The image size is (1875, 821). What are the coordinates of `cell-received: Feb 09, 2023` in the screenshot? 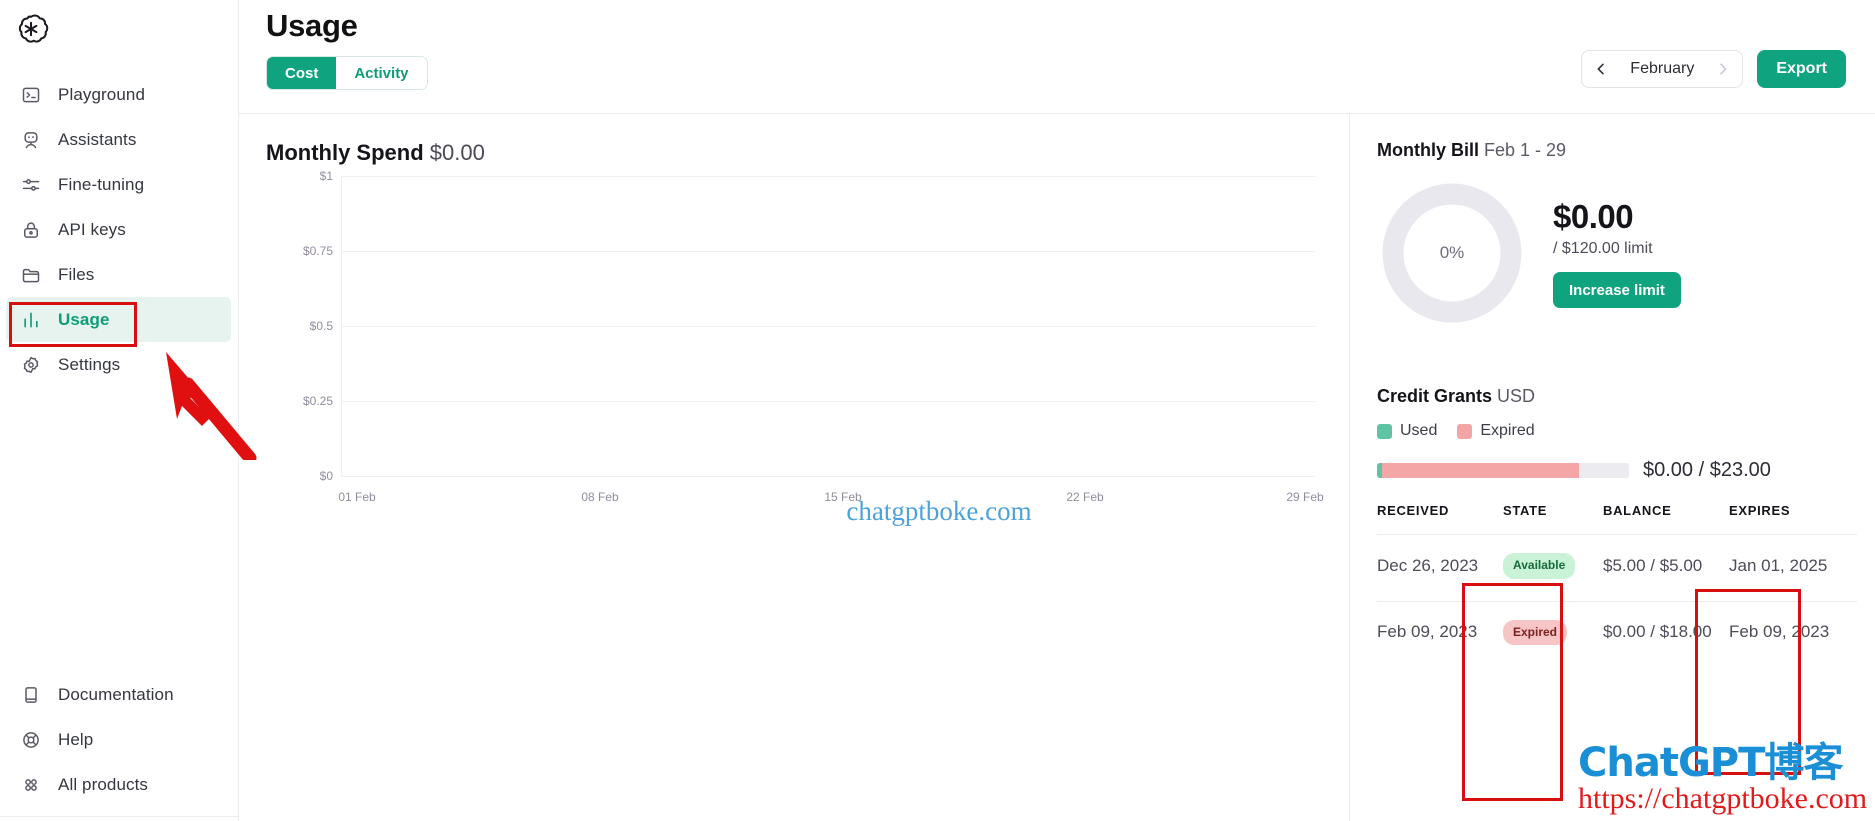 It's located at (1440, 634).